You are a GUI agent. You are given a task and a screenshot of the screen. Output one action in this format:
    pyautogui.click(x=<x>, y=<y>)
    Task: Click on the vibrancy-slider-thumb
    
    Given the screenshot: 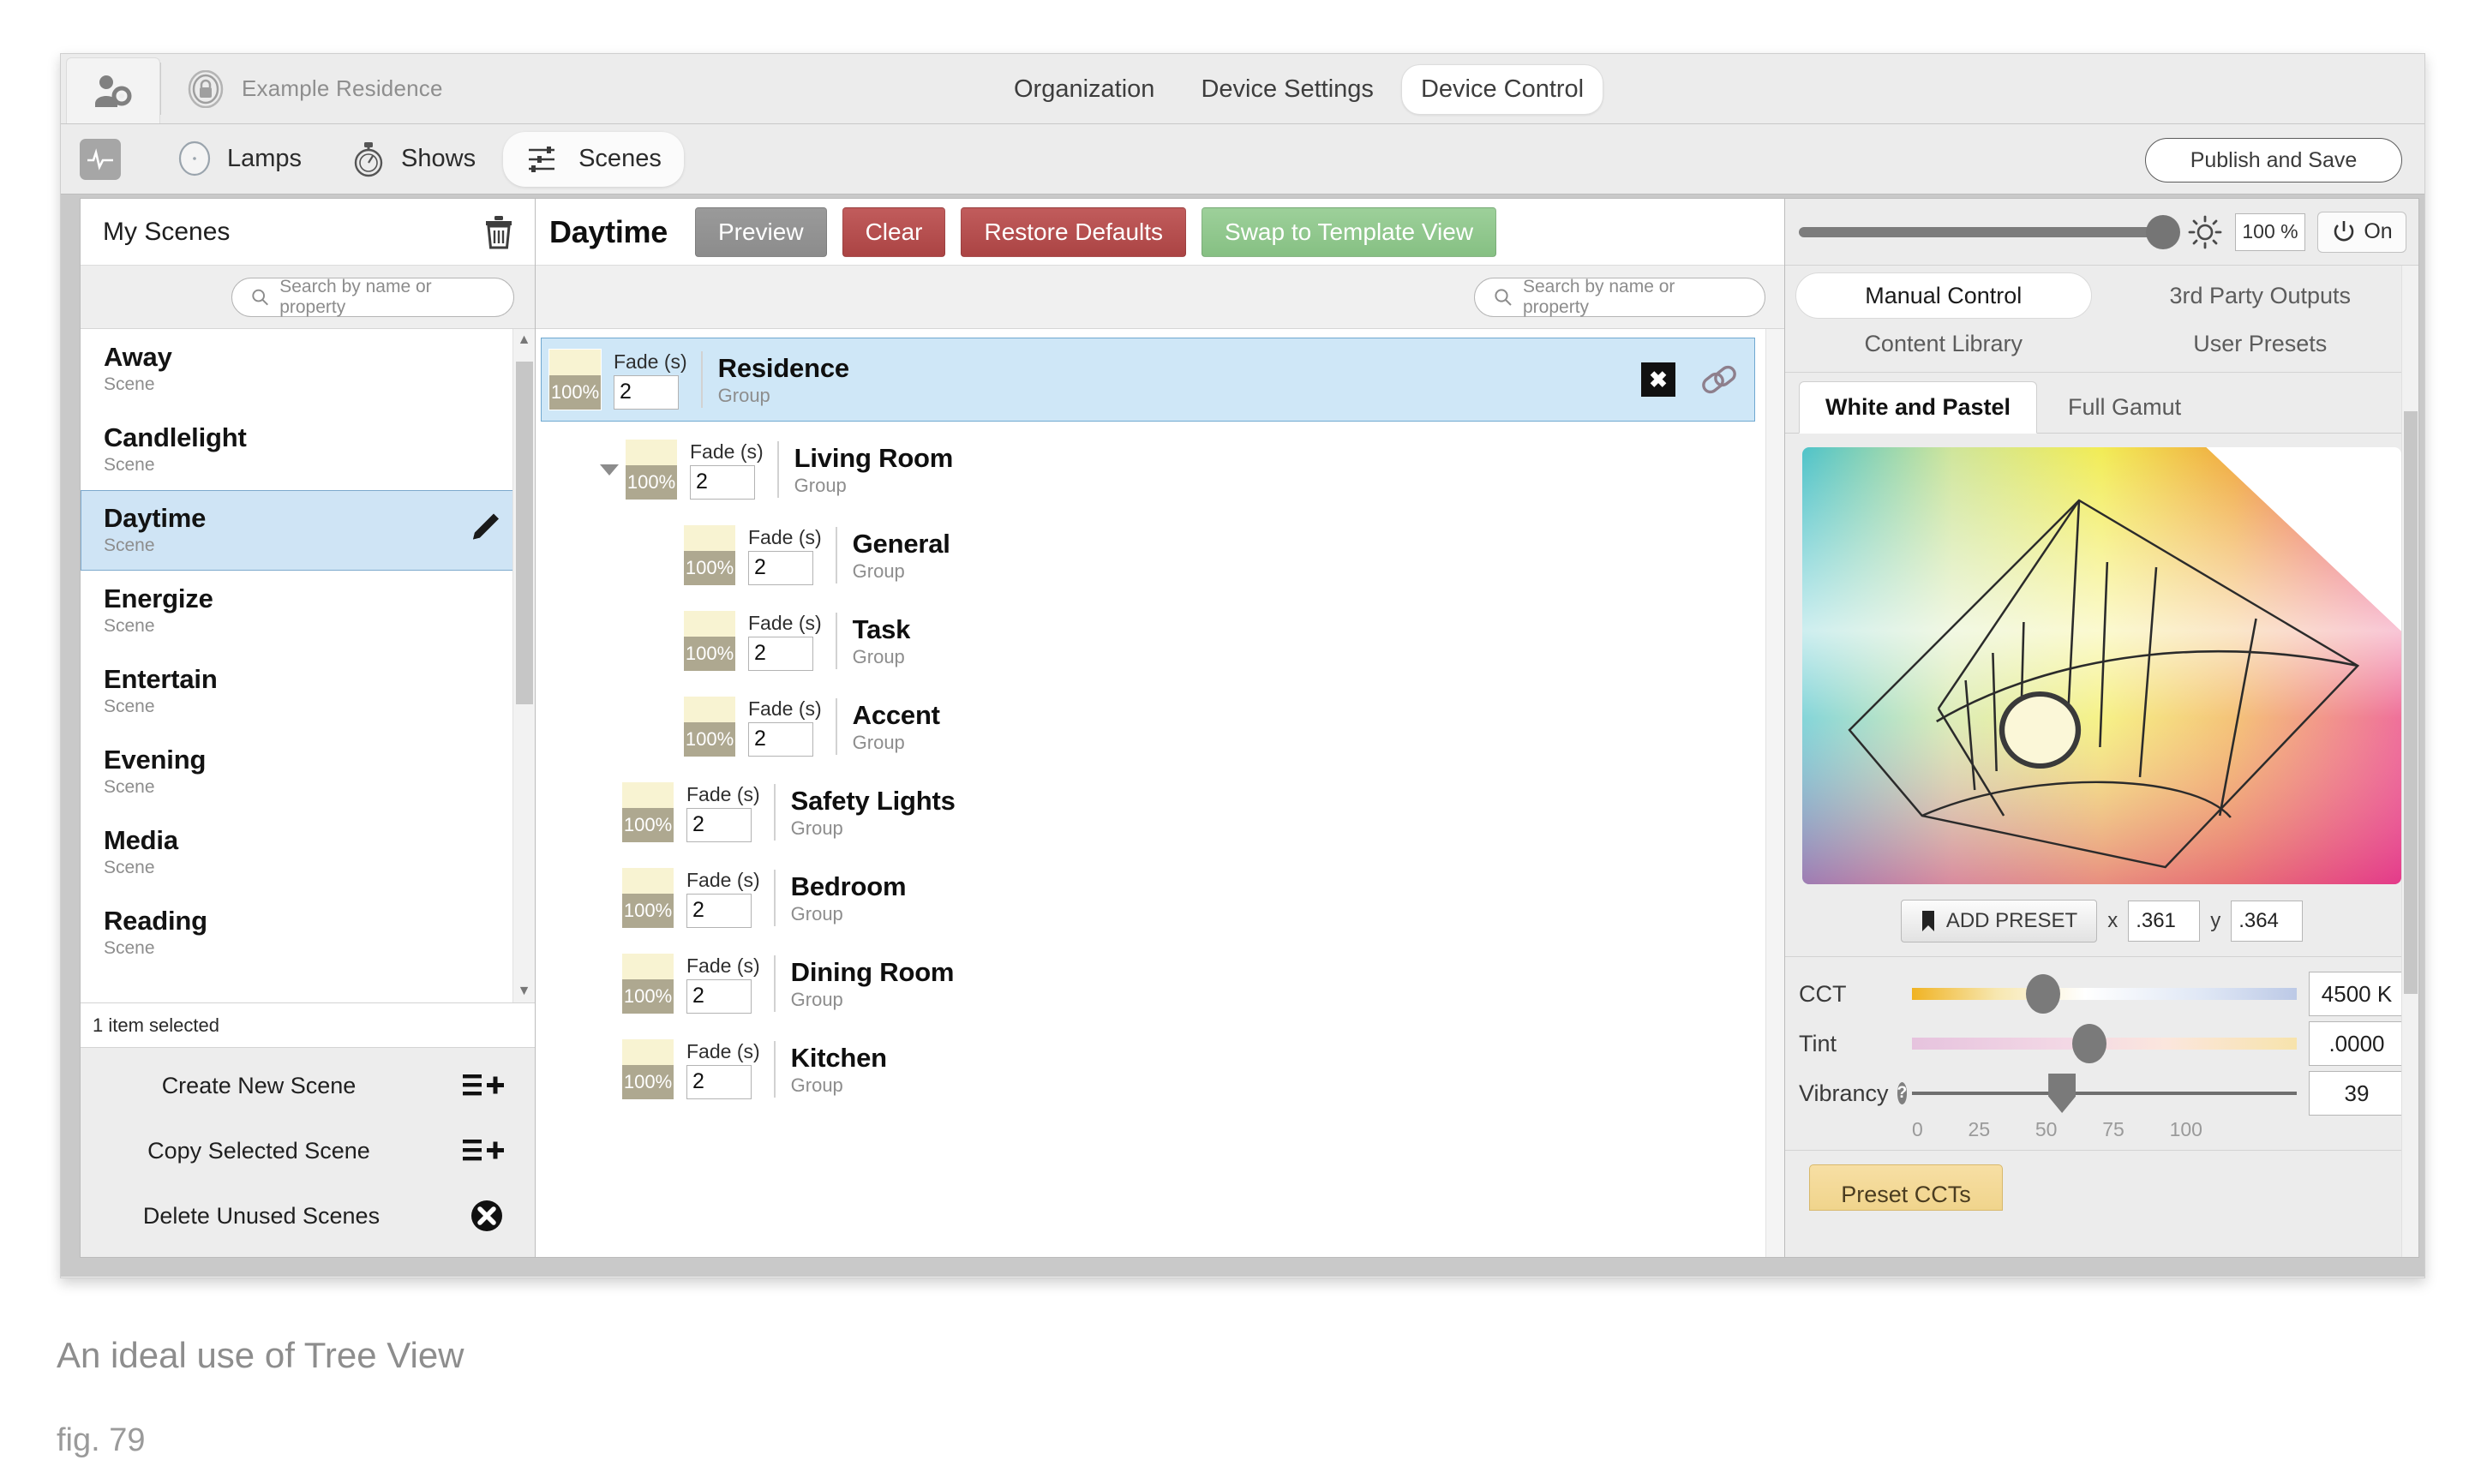 What is the action you would take?
    pyautogui.click(x=2062, y=1093)
    